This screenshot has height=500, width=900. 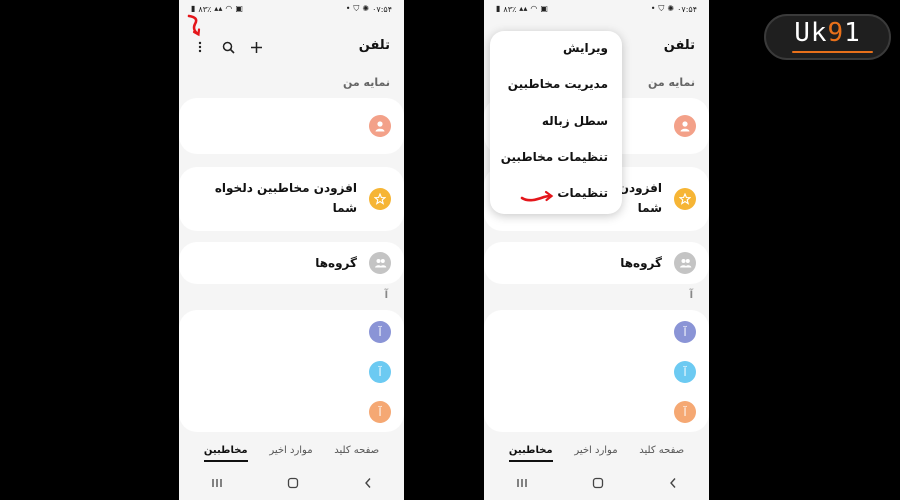 What do you see at coordinates (510, 9) in the screenshot?
I see `battery-level: ۸۳٪` at bounding box center [510, 9].